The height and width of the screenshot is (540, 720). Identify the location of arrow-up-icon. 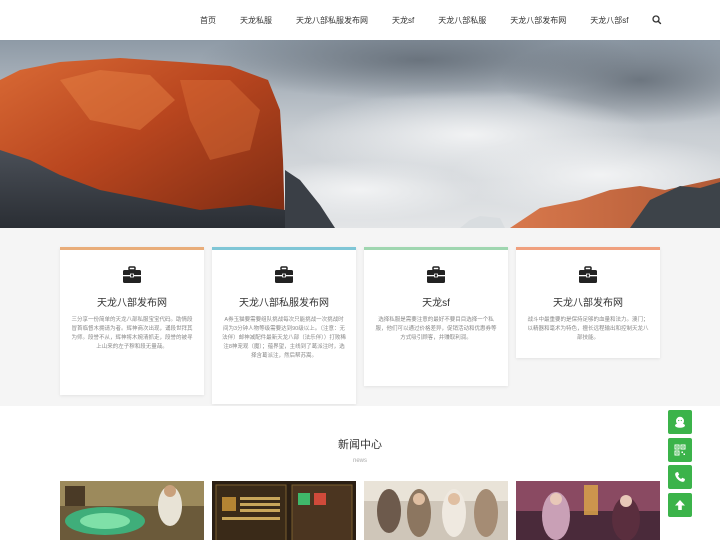
(680, 505).